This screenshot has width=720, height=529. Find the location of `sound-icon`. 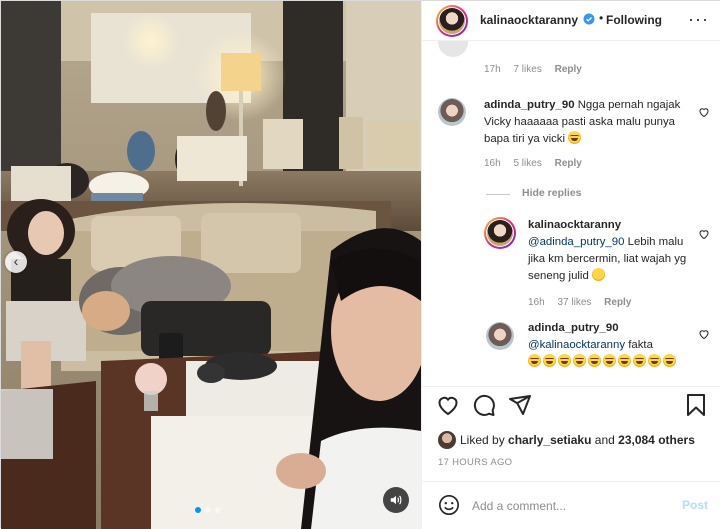

sound-icon is located at coordinates (396, 500).